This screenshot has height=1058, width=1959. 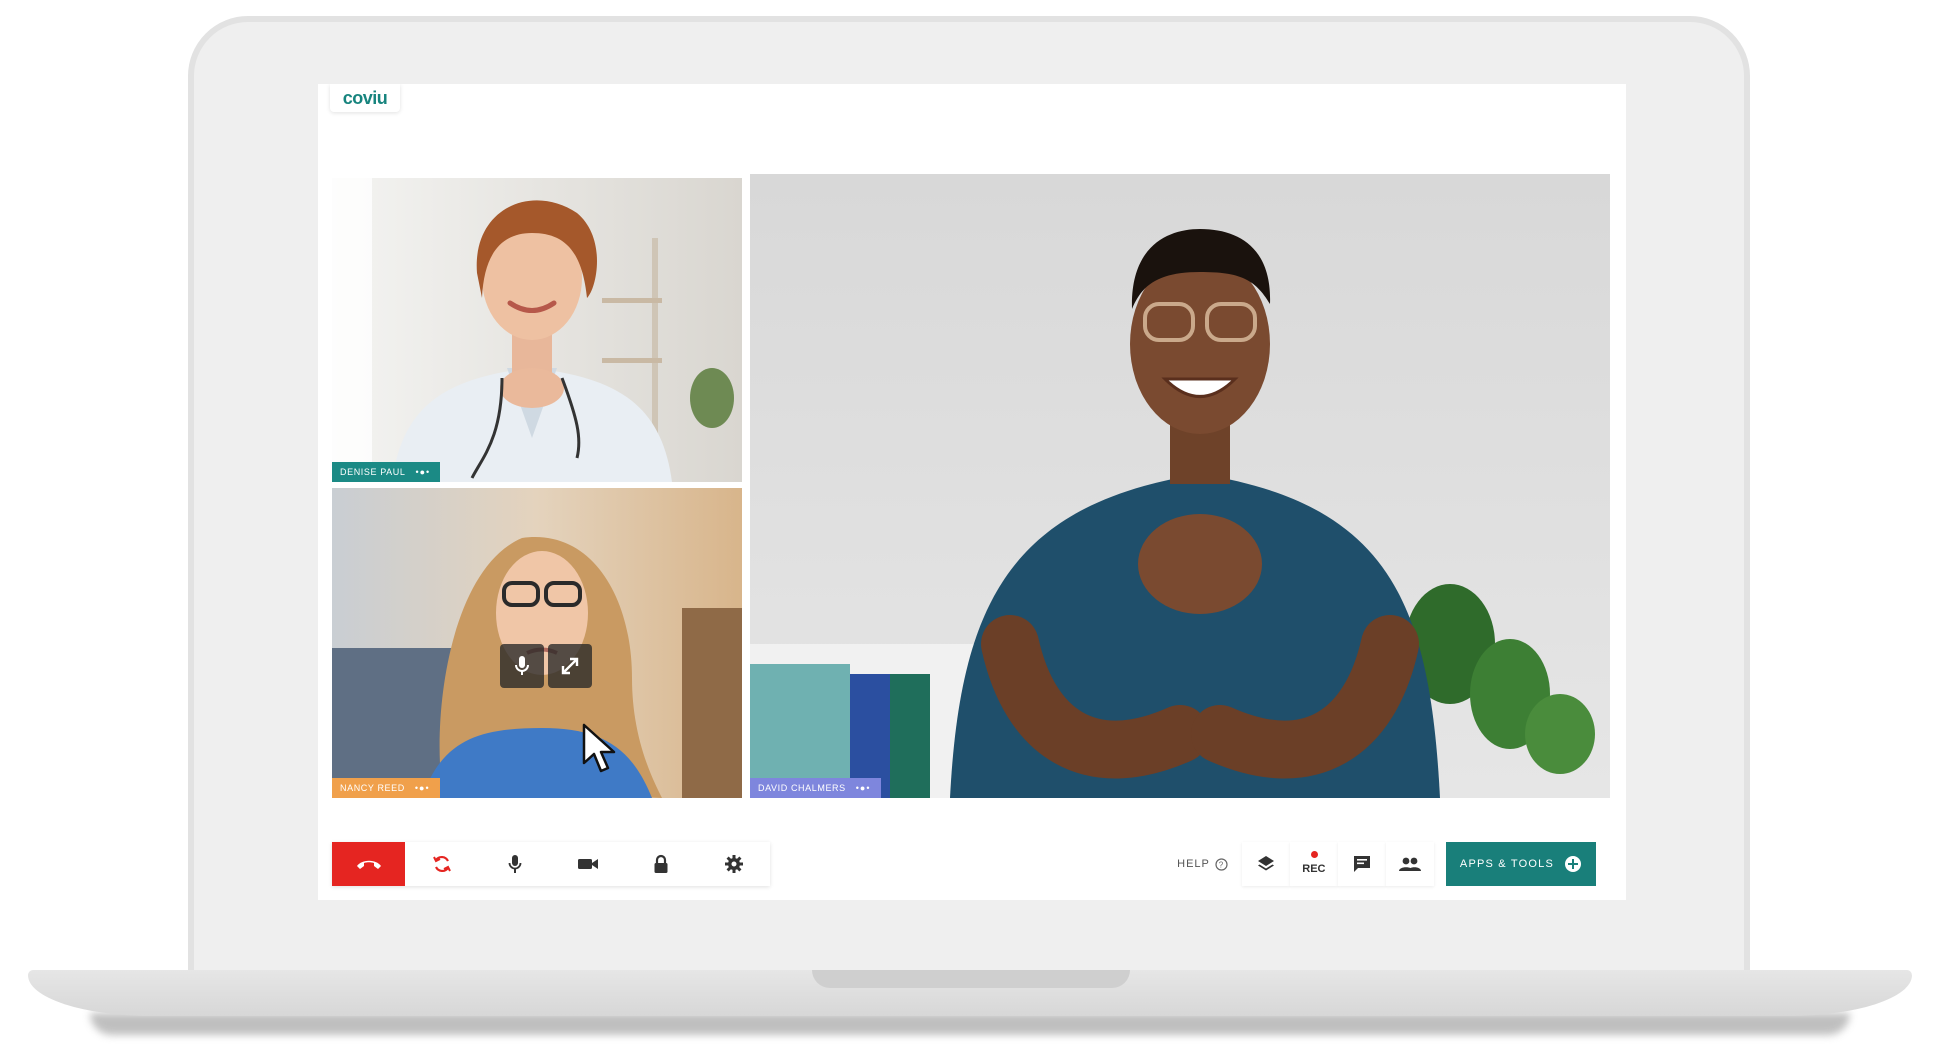 I want to click on participant-name-tag: DAVID CHALMERS •●•, so click(x=815, y=788).